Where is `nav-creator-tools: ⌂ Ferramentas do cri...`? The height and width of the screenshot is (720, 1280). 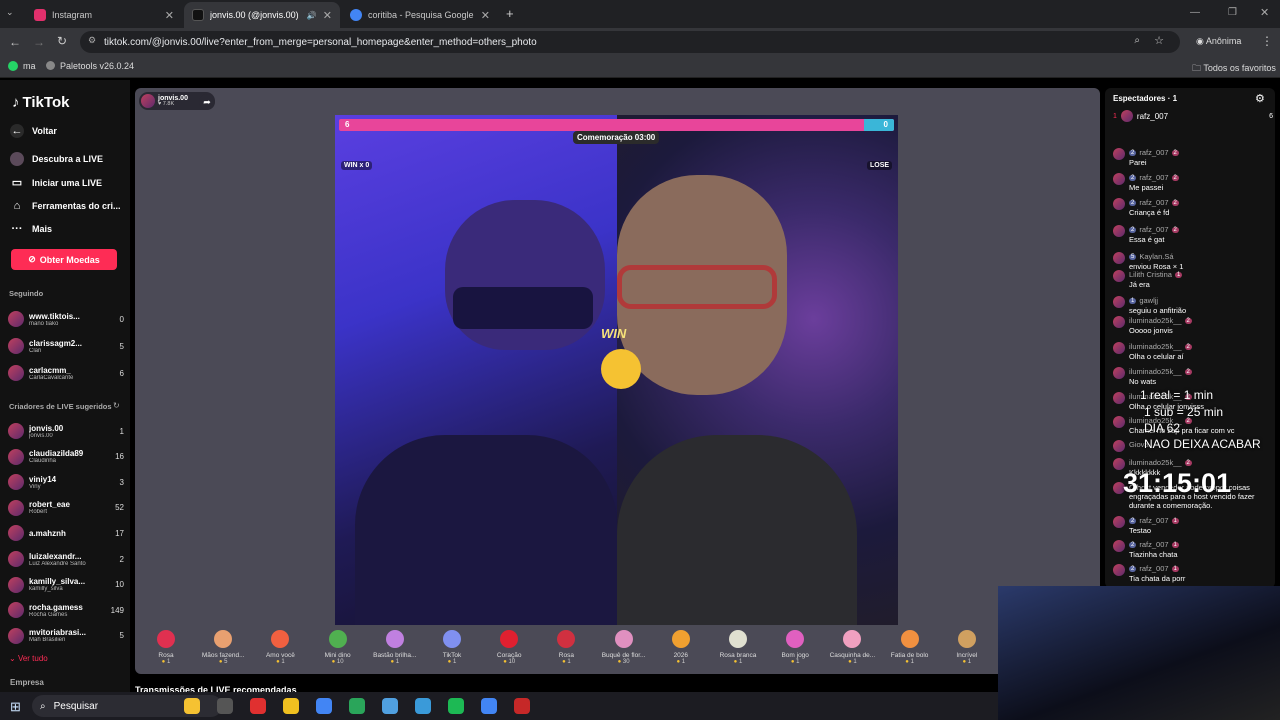 nav-creator-tools: ⌂ Ferramentas do cri... is located at coordinates (65, 206).